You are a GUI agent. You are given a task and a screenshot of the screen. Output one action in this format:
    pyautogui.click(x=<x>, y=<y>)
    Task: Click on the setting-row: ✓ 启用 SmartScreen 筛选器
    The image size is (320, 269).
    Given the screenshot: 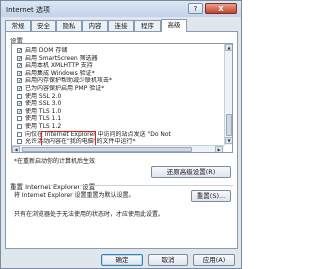 What is the action you would take?
    pyautogui.click(x=118, y=58)
    